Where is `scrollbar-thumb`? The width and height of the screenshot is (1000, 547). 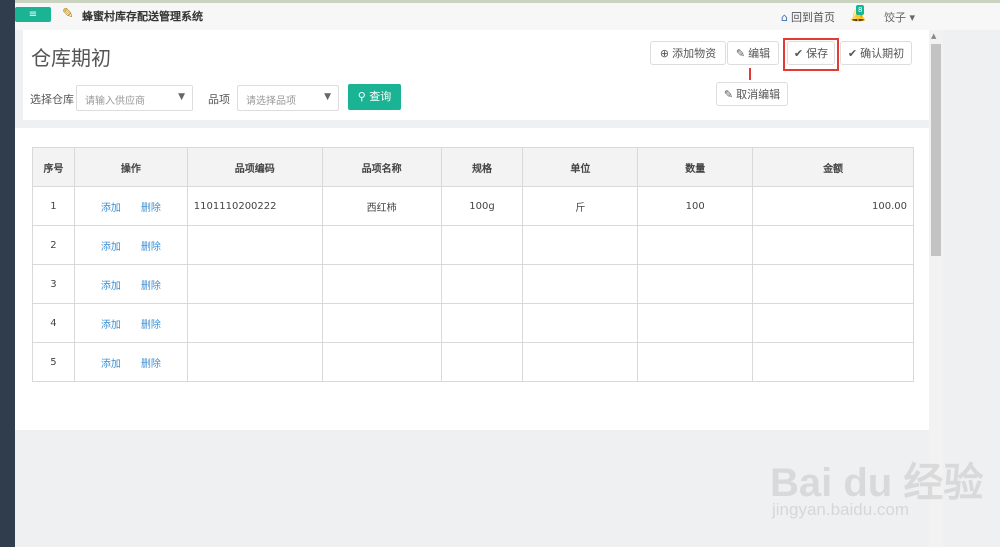 scrollbar-thumb is located at coordinates (936, 150).